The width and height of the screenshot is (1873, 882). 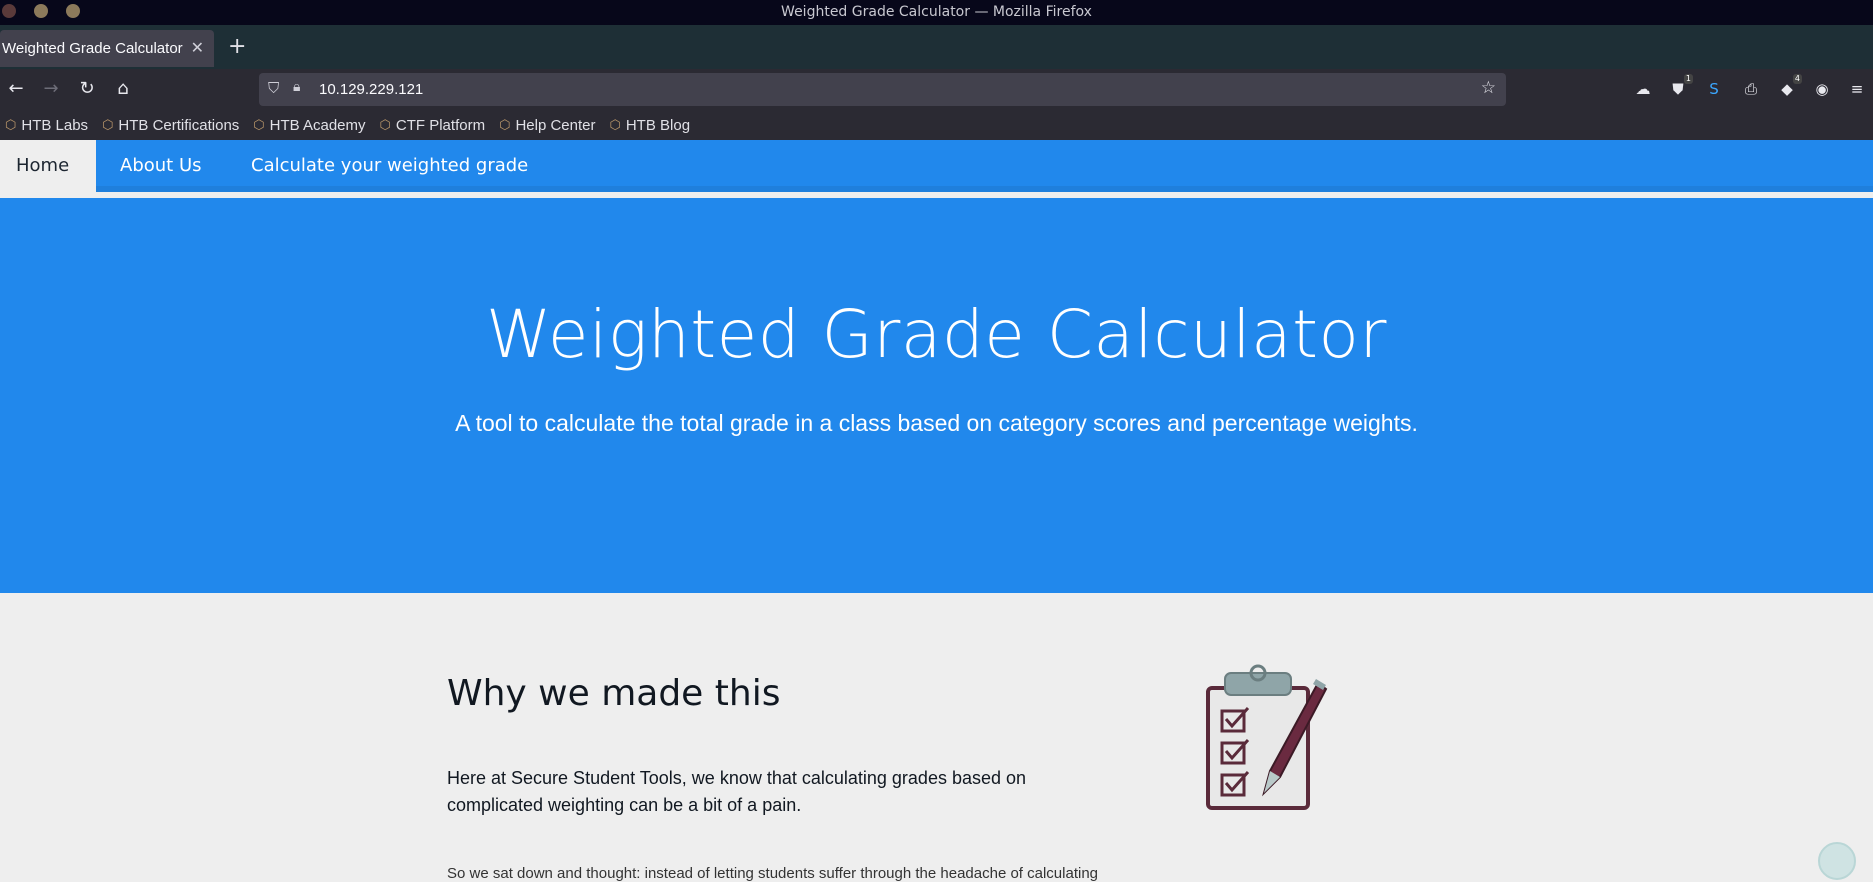 I want to click on ublock-badge: 1, so click(x=1688, y=79).